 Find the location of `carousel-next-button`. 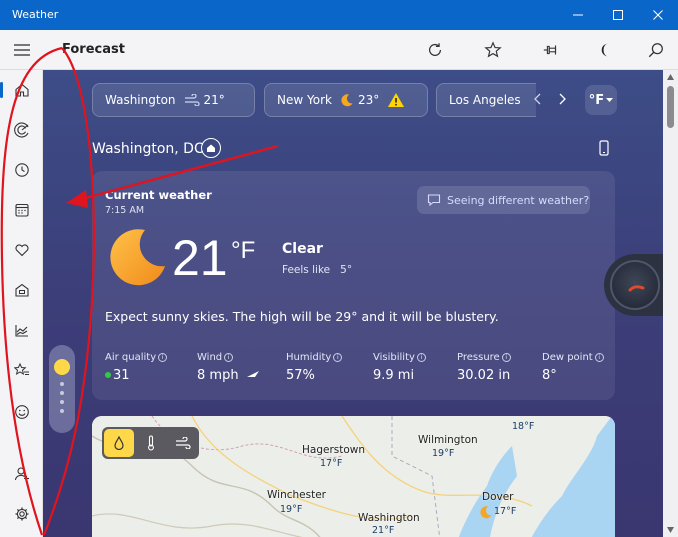

carousel-next-button is located at coordinates (562, 99).